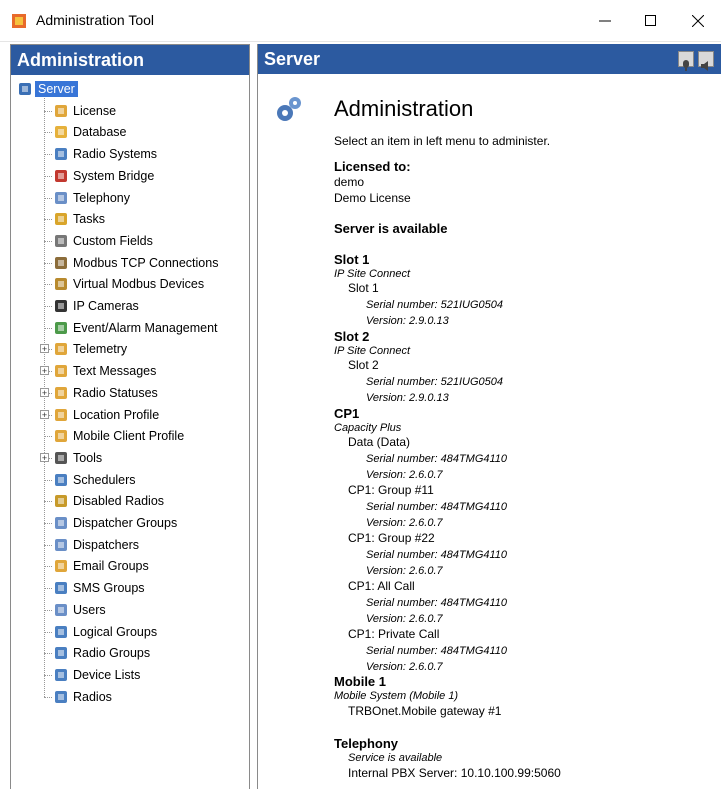 The height and width of the screenshot is (789, 721). Describe the element at coordinates (61, 545) in the screenshot. I see `dispatchers-icon` at that location.